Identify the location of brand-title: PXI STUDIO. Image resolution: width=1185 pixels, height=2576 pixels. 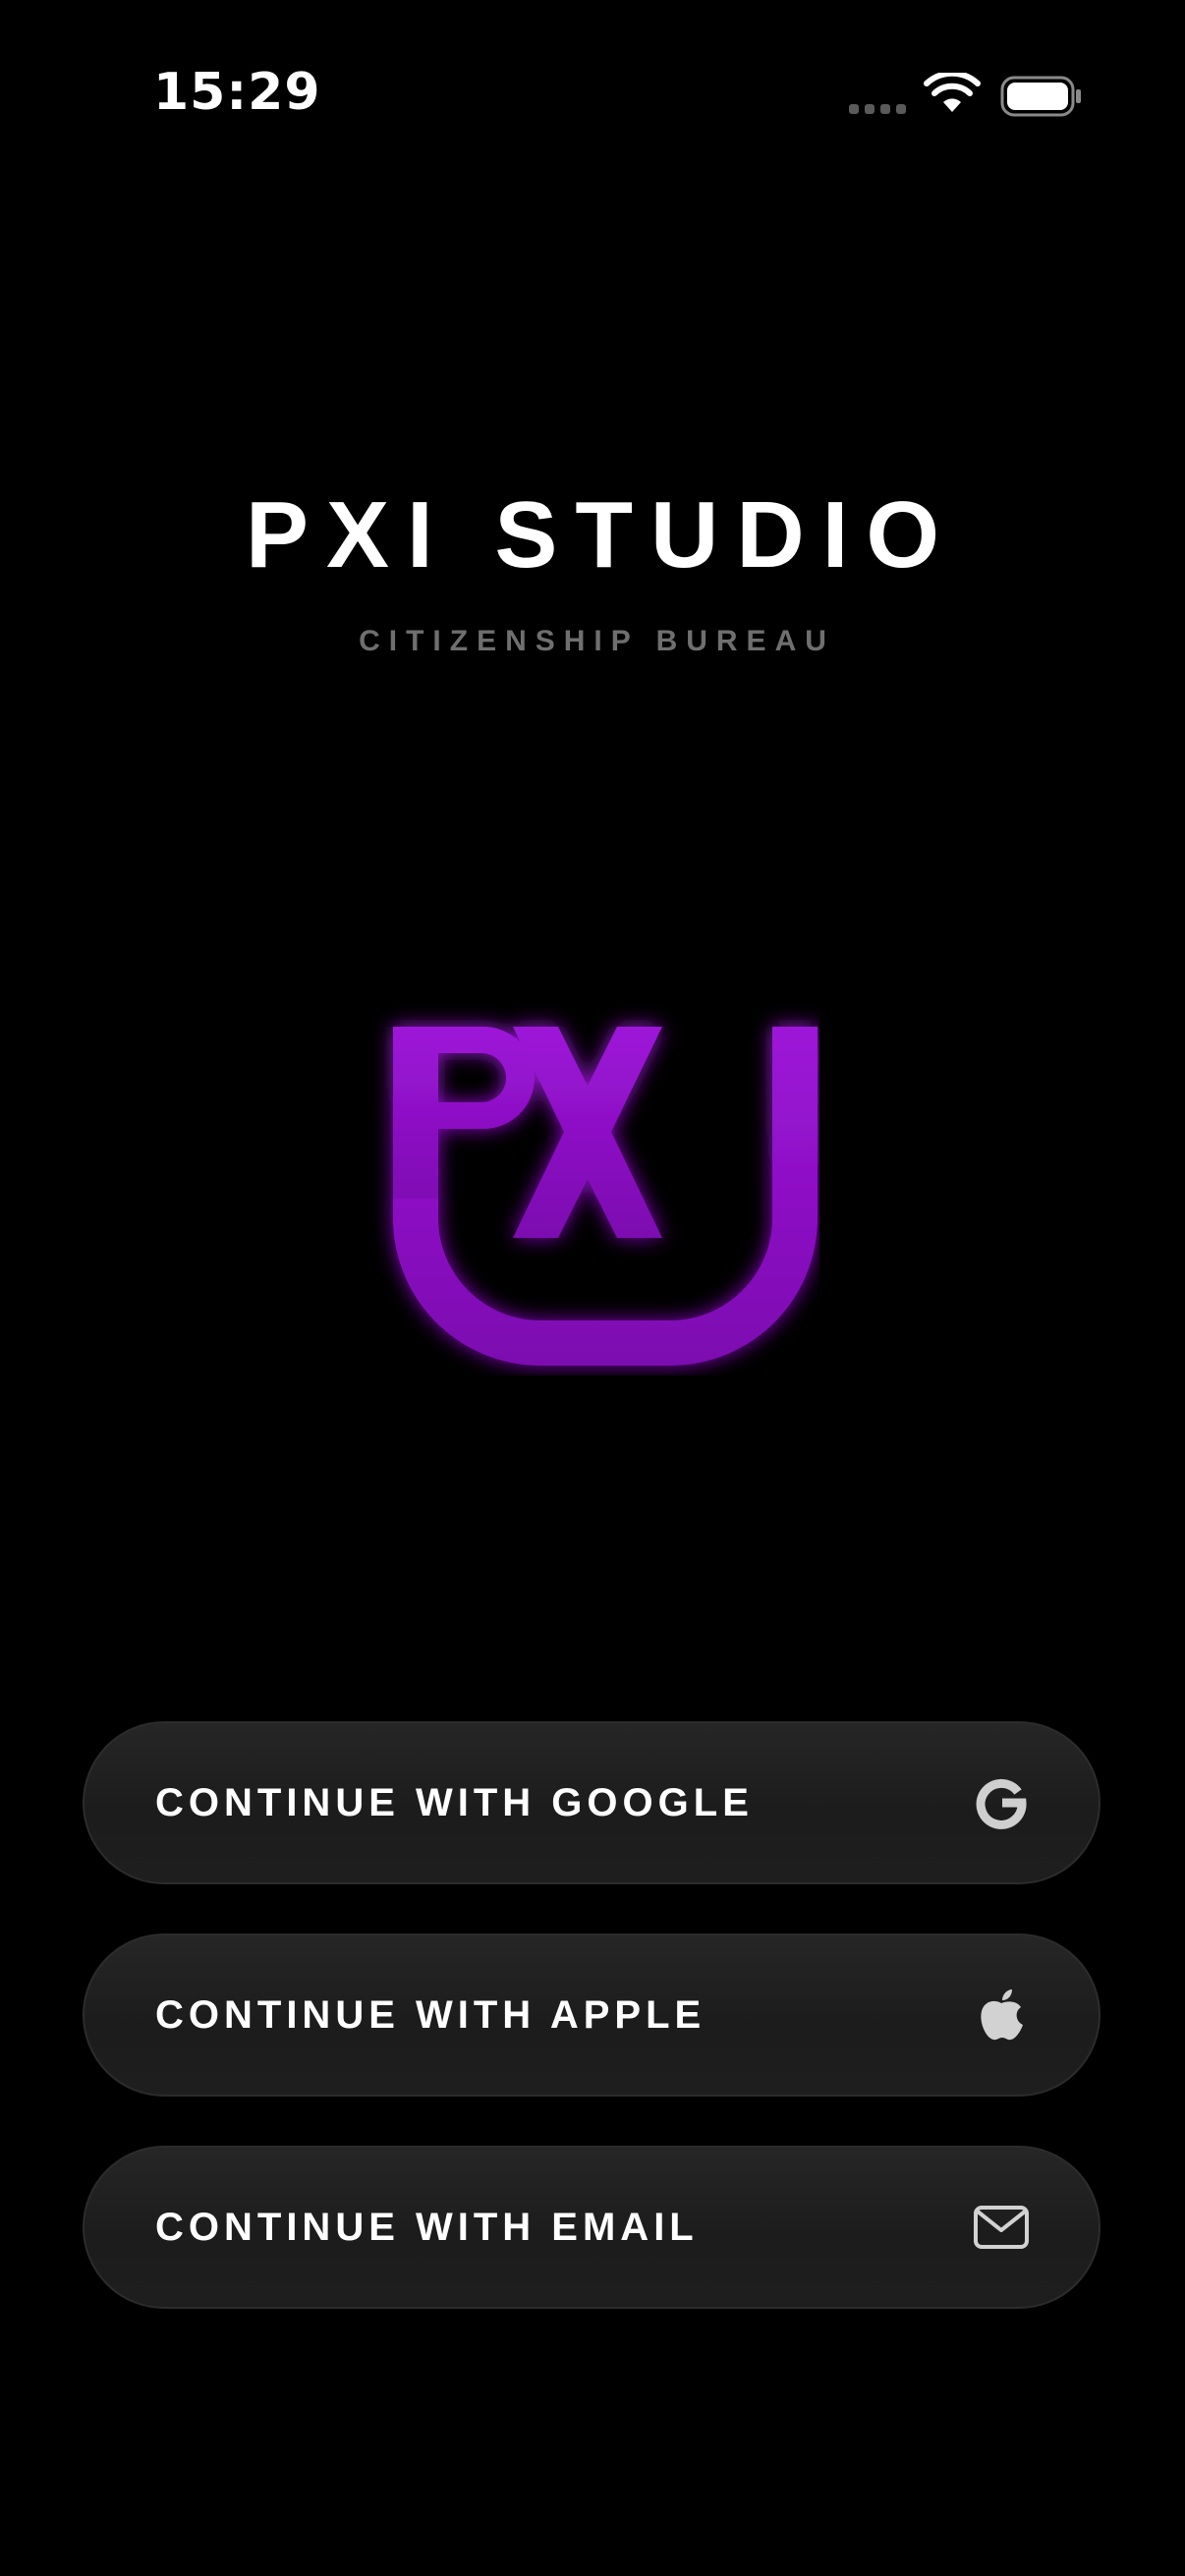
(602, 535).